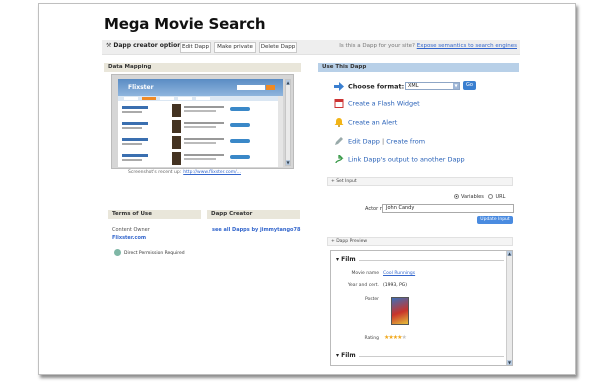  I want to click on link-output-label: Link Dapp's output to another Dapp, so click(406, 159).